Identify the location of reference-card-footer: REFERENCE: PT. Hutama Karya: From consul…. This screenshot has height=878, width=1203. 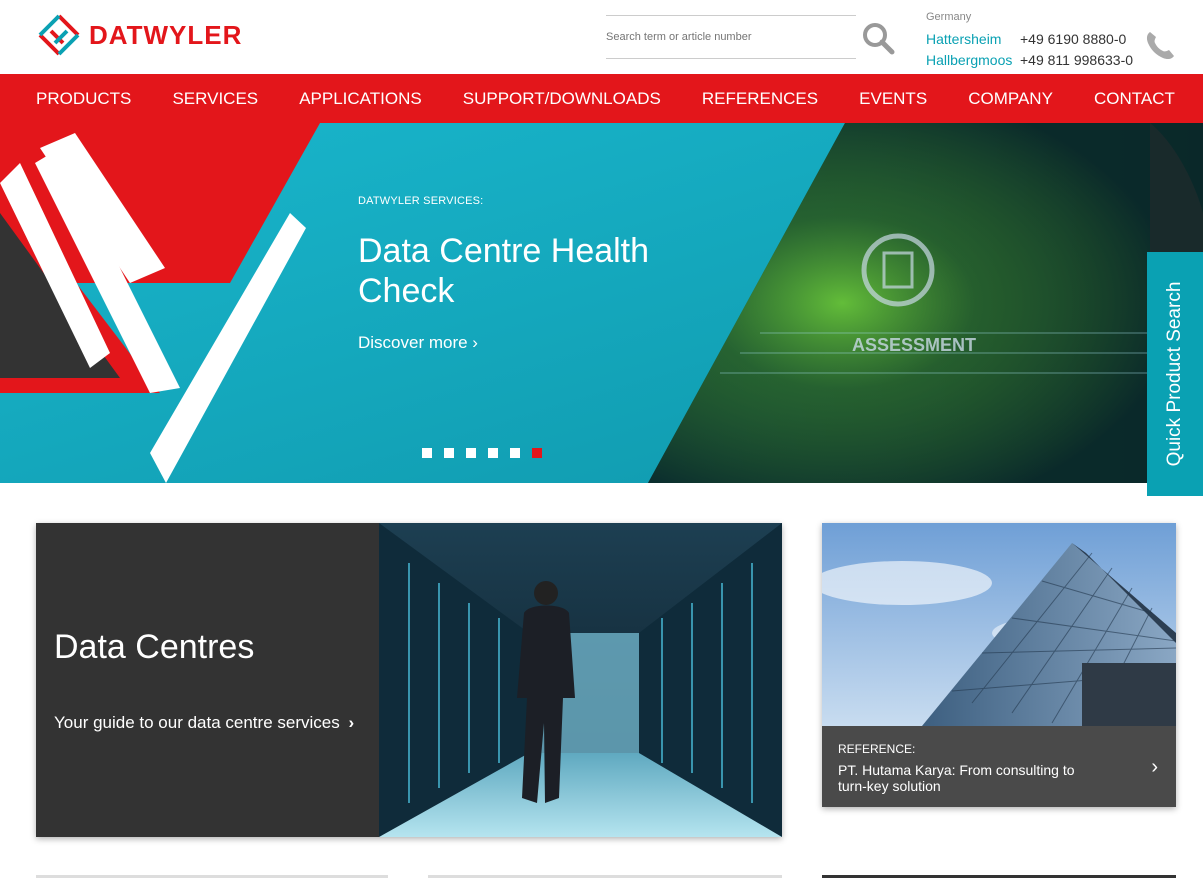
(999, 766).